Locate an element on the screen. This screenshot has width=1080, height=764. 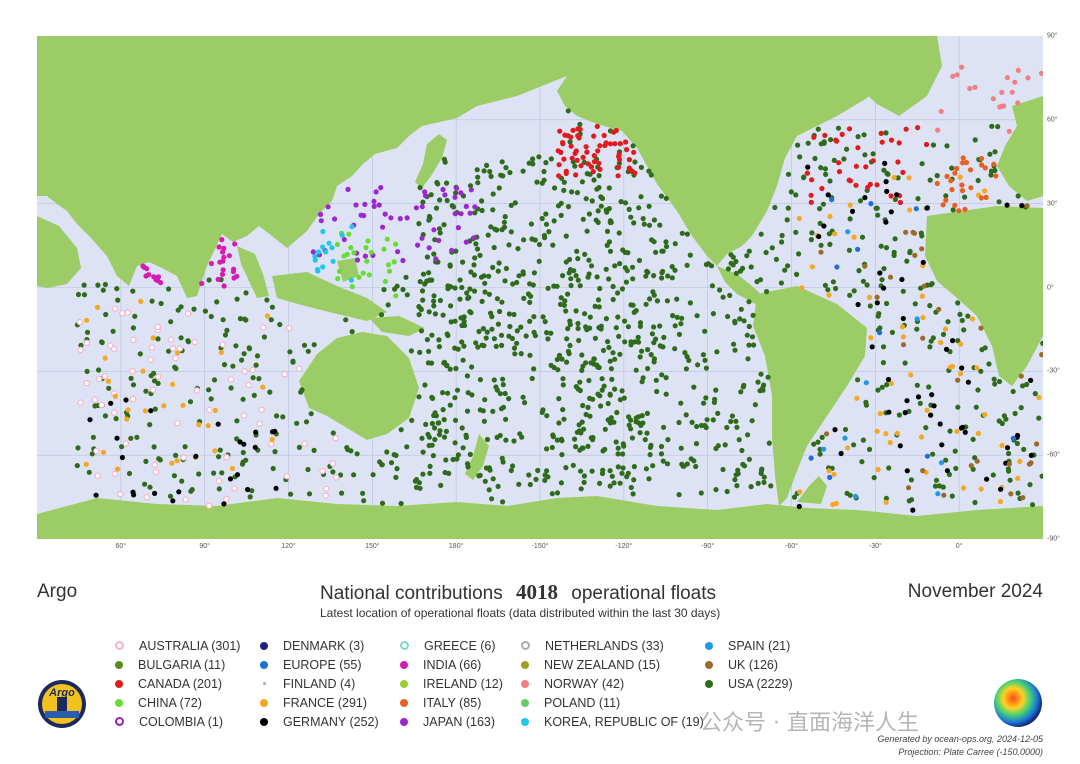
argo-logo-text: Argo is located at coordinates (61, 693).